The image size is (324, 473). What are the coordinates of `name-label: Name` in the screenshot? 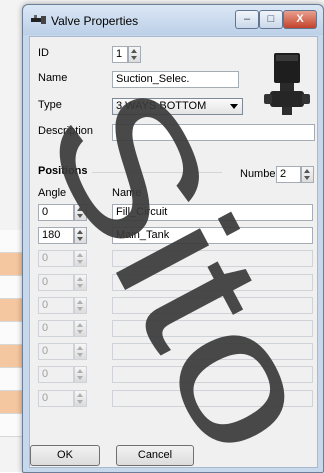 It's located at (53, 78).